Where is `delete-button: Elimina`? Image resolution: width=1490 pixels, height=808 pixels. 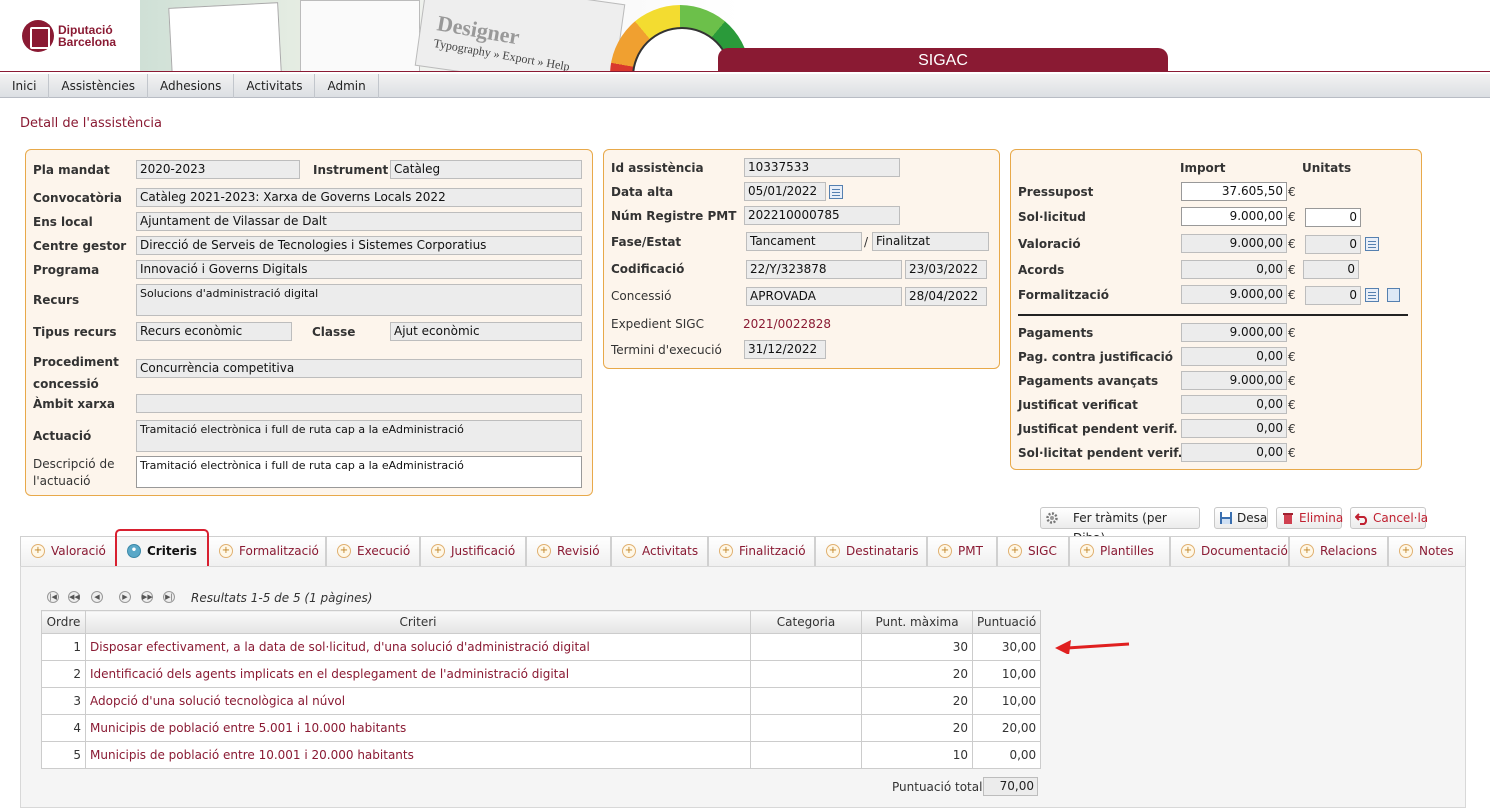
delete-button: Elimina is located at coordinates (1309, 518).